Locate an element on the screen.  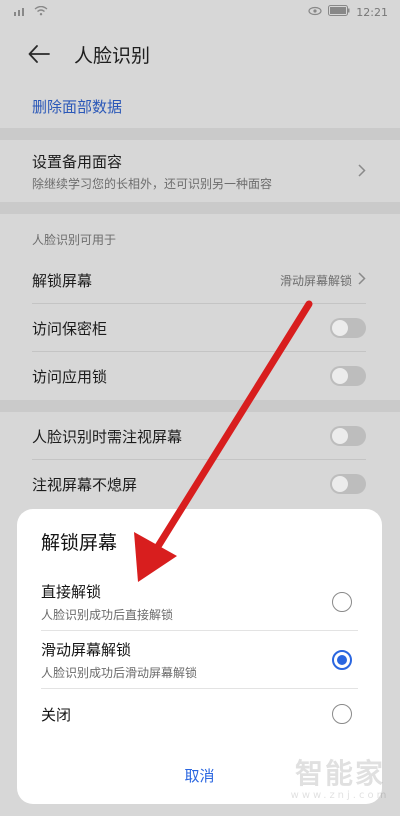
keep-screen-on-label: 注视屏幕不熄屏 is located at coordinates (85, 484).